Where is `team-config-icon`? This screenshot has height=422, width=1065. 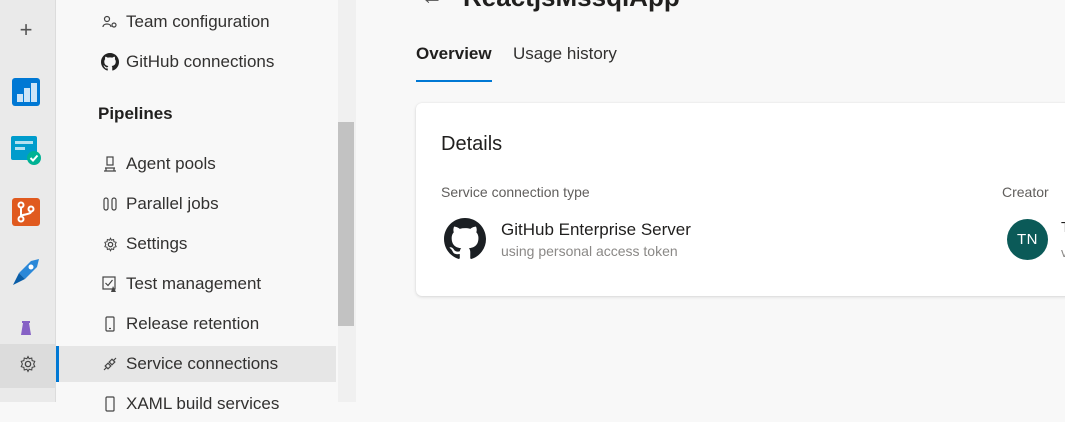 team-config-icon is located at coordinates (110, 22).